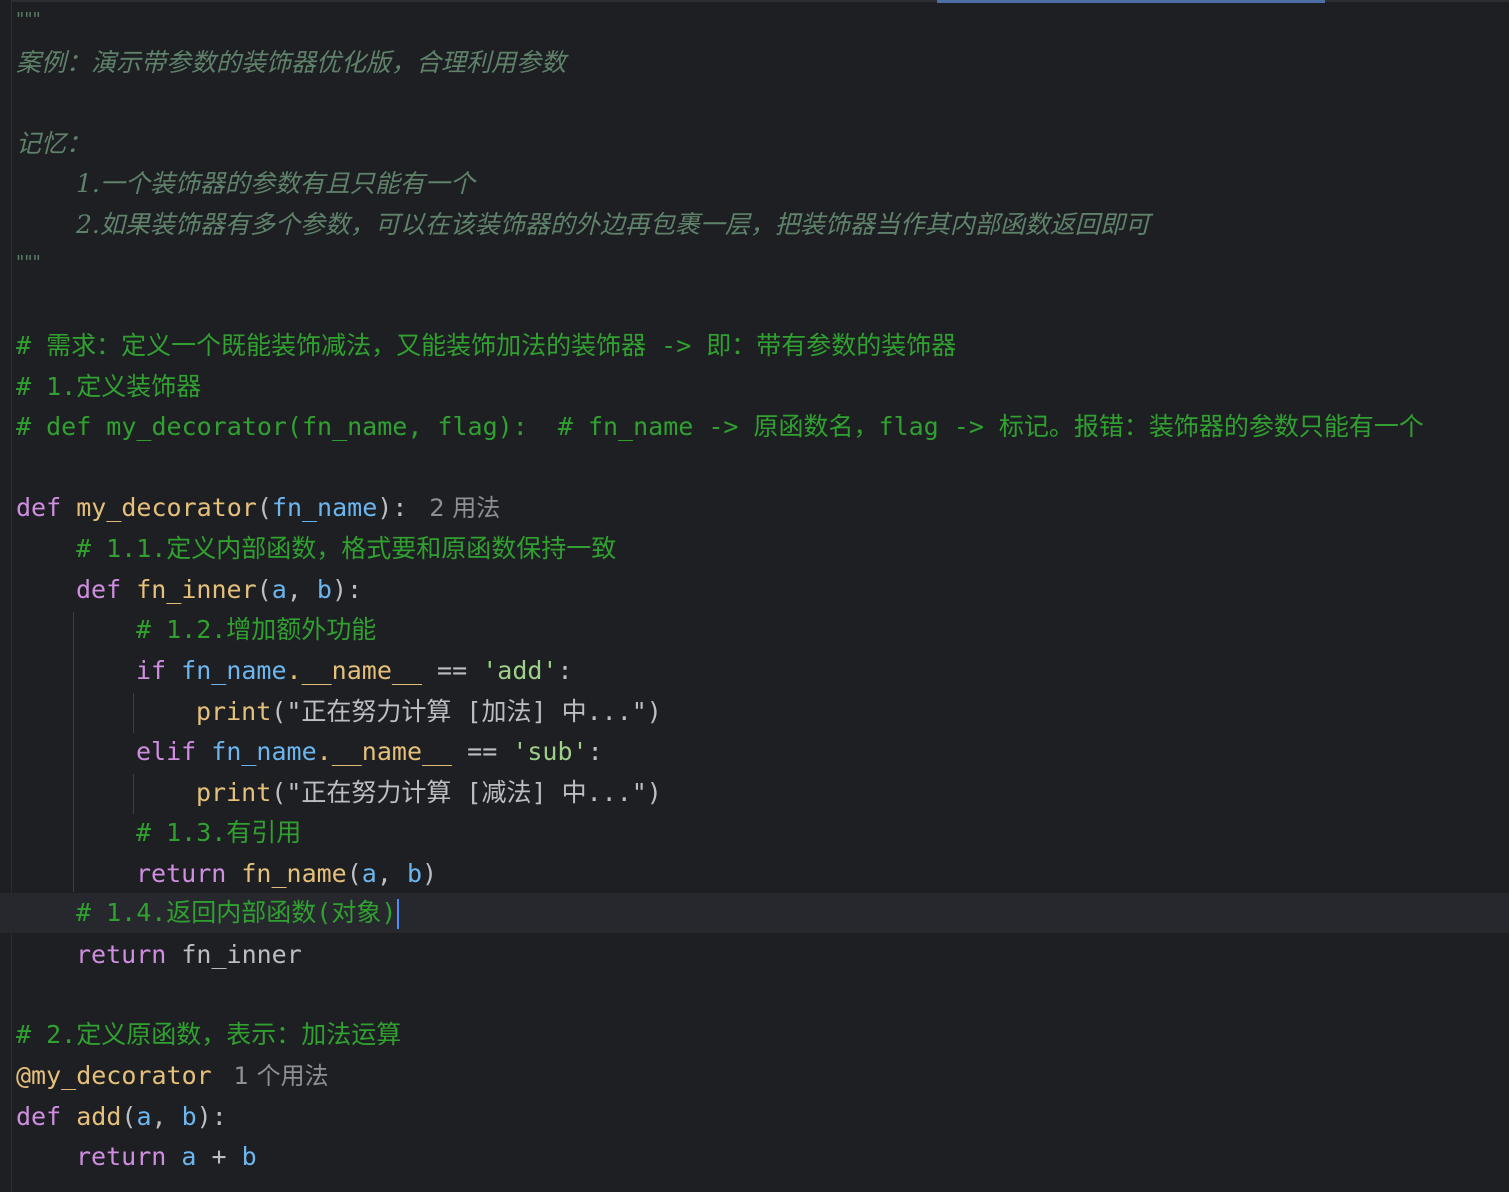 The image size is (1509, 1192). I want to click on comment-step-1: # 1.定义装饰器, so click(109, 386).